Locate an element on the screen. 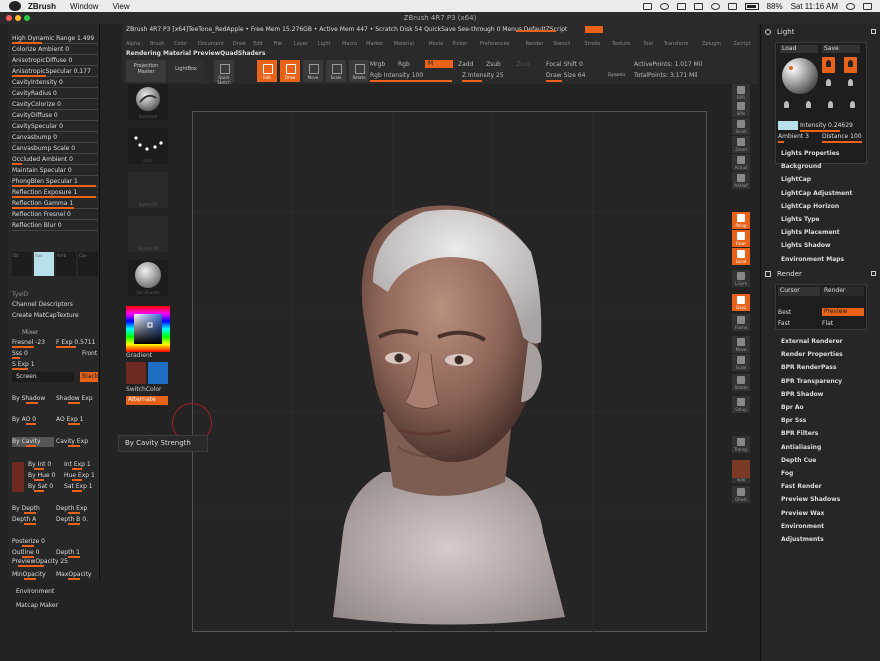  menu-document: Document is located at coordinates (211, 44).